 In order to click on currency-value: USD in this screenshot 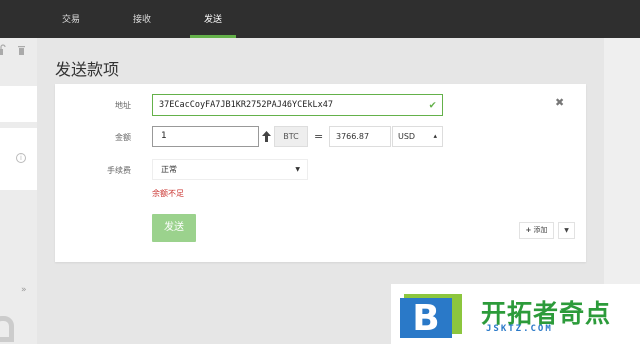, I will do `click(407, 136)`.